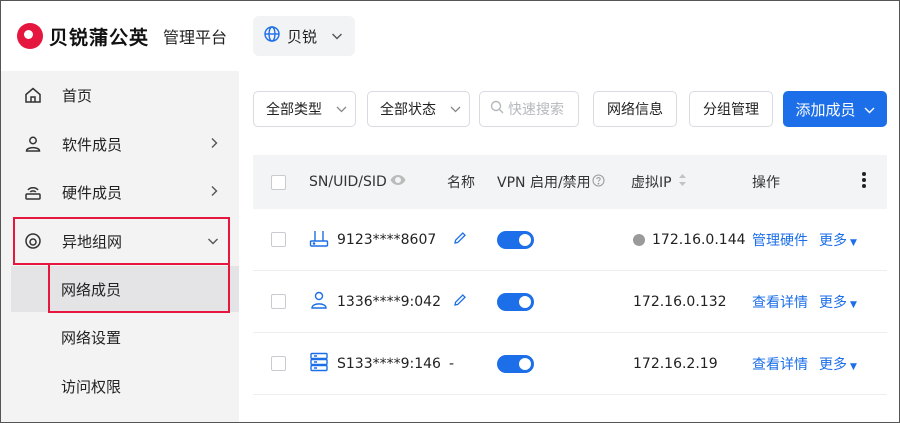 This screenshot has height=423, width=900. I want to click on eye-icon, so click(398, 182).